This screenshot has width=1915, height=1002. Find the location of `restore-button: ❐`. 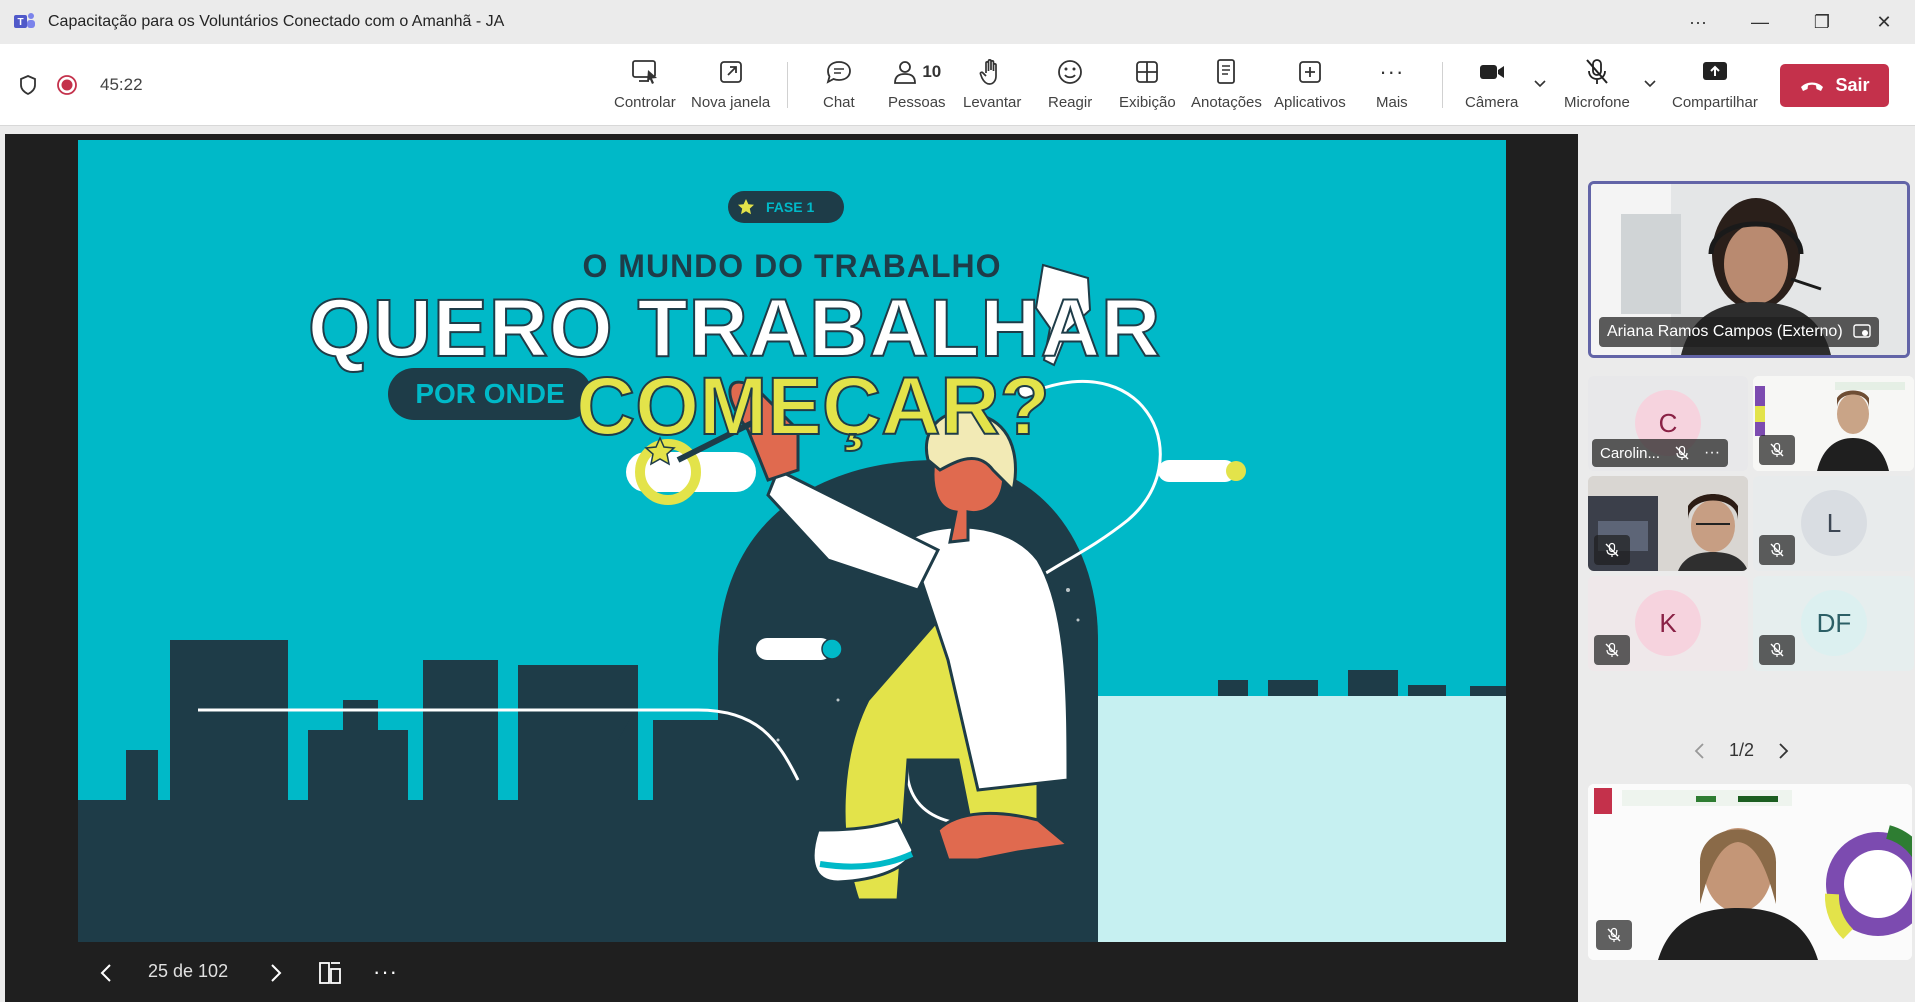

restore-button: ❐ is located at coordinates (1822, 22).